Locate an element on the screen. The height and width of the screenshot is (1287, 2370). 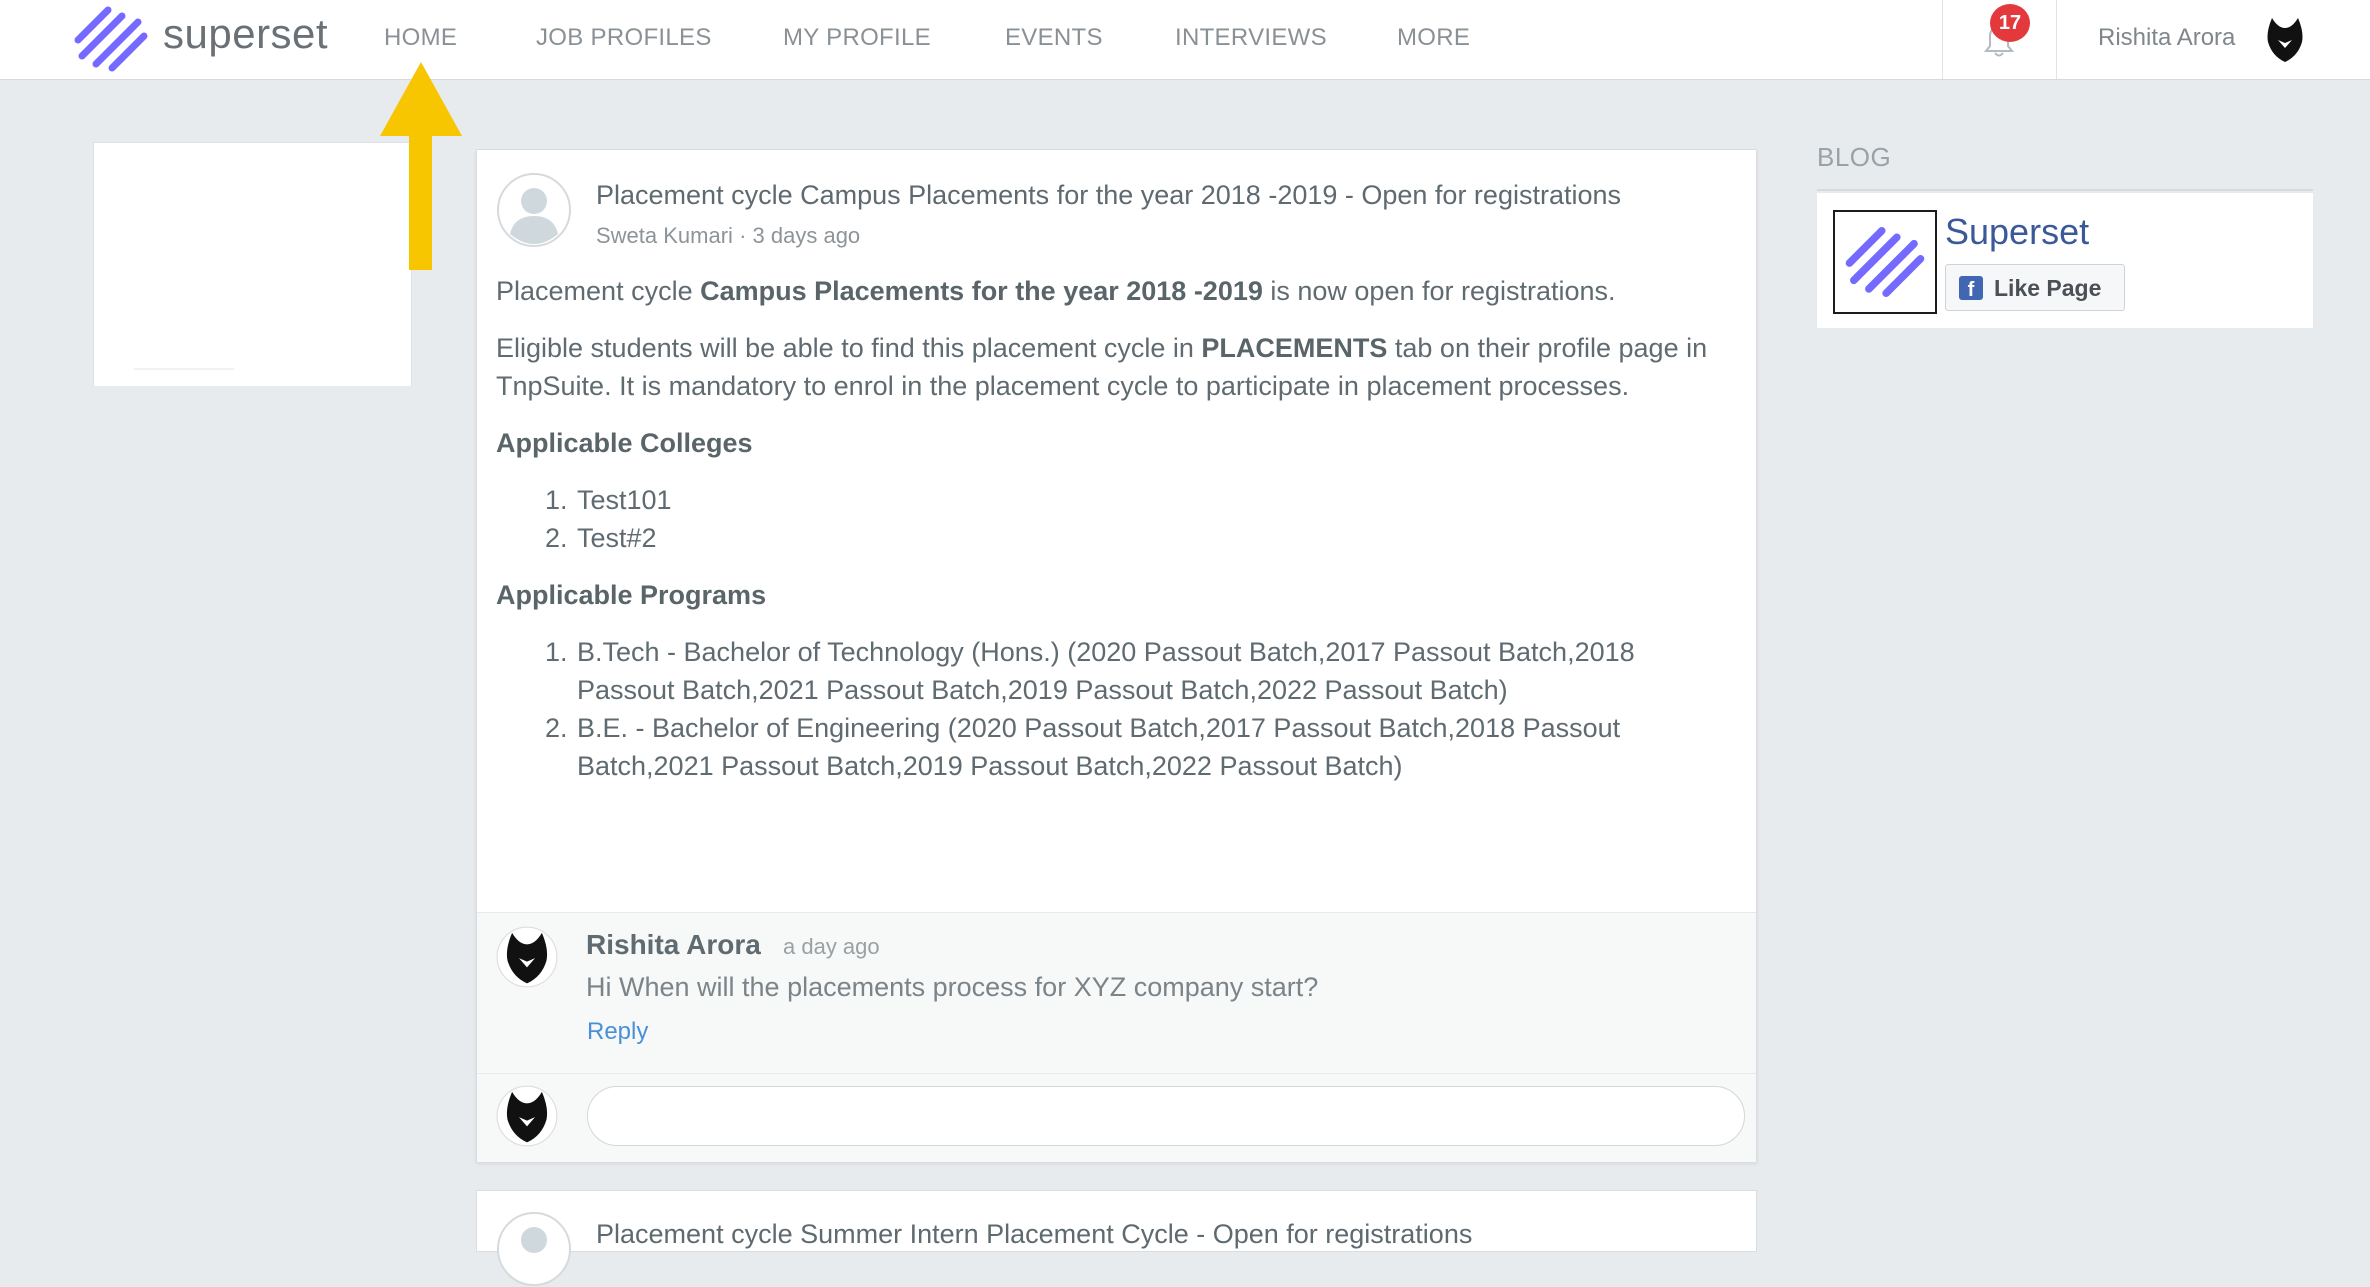
post-author: Sweta Kumari is located at coordinates (664, 235).